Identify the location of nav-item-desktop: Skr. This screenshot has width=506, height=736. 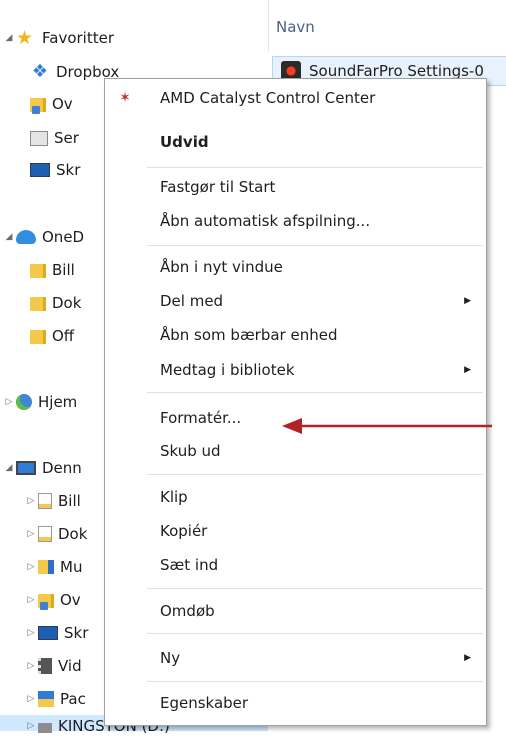
(40, 170).